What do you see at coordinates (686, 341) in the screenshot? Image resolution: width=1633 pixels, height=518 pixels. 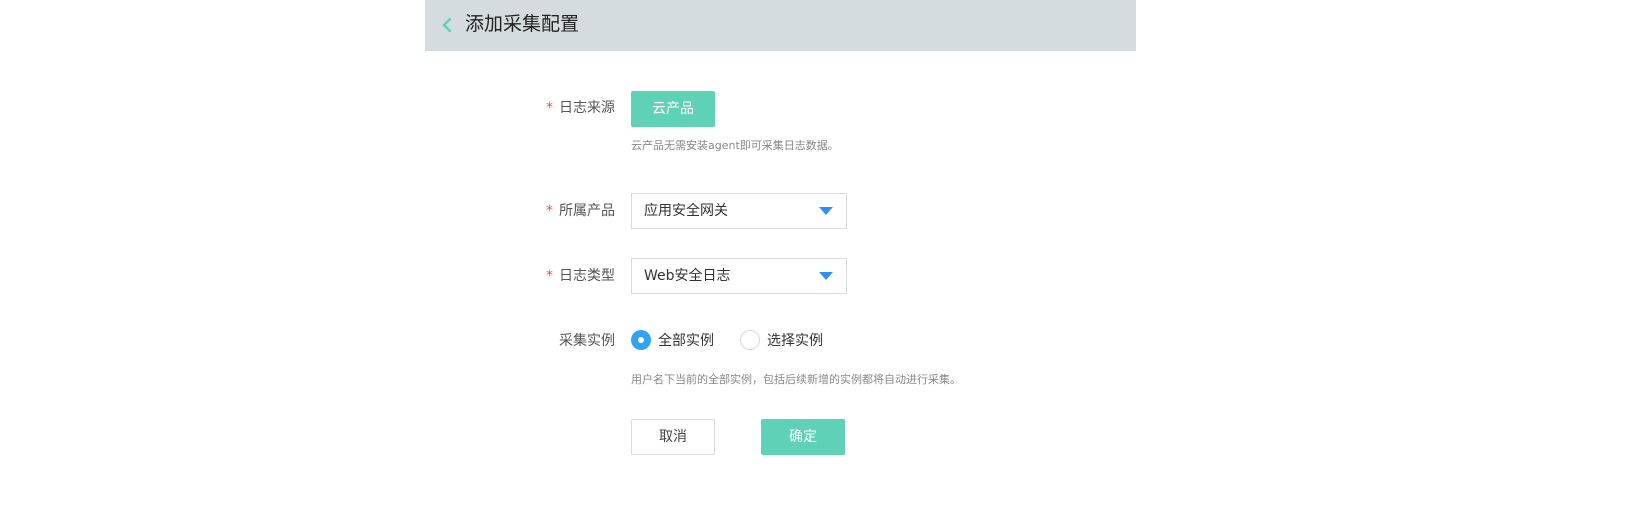 I see `radio-all-instances-label: 全部实例` at bounding box center [686, 341].